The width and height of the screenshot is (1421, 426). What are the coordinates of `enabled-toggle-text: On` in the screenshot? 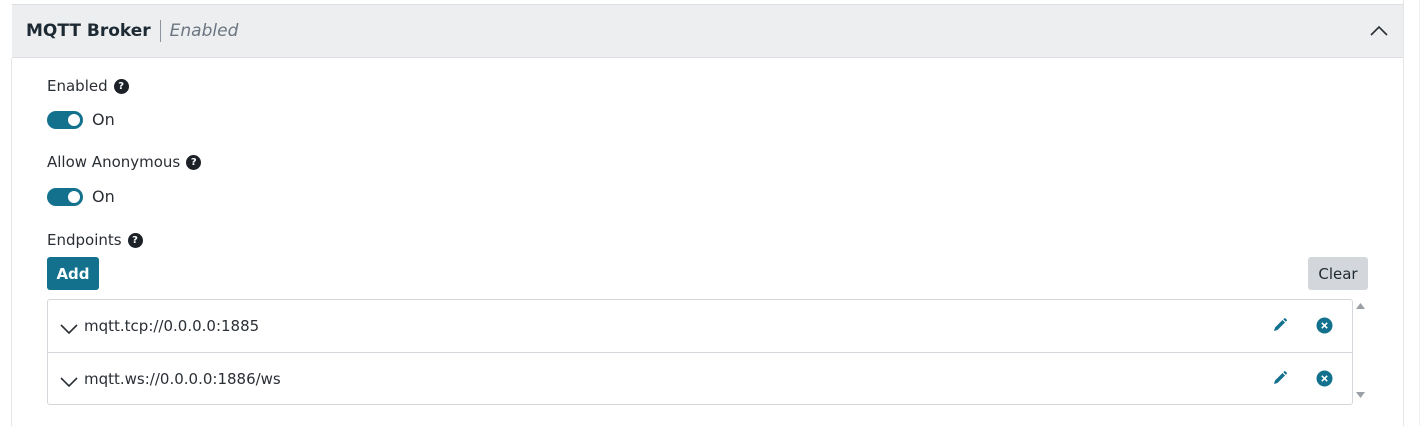 It's located at (103, 119).